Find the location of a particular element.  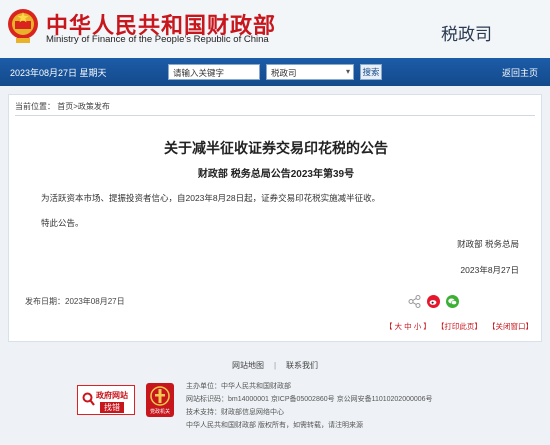

wechat-icon is located at coordinates (452, 301).